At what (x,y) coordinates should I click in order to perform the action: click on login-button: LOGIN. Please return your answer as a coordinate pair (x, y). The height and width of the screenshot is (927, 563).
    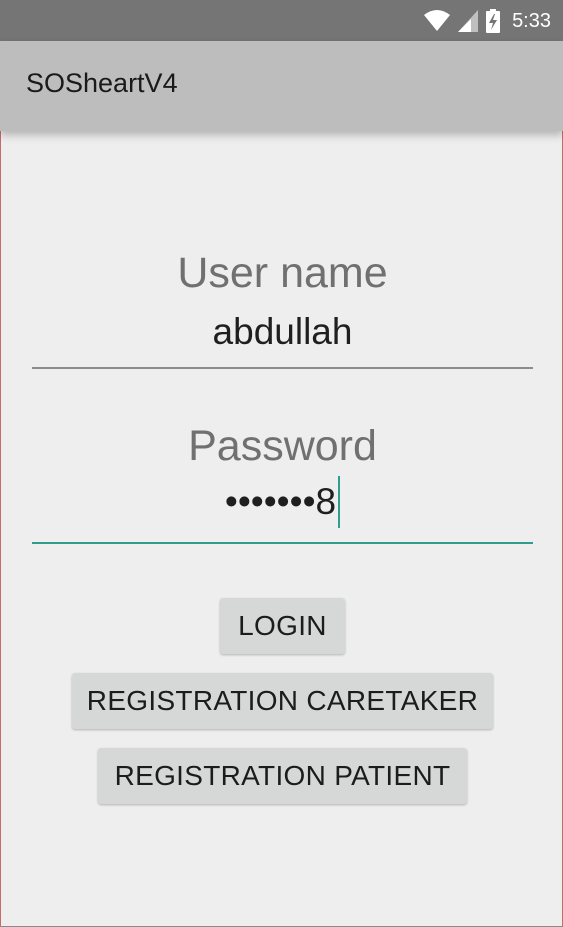
    Looking at the image, I should click on (282, 626).